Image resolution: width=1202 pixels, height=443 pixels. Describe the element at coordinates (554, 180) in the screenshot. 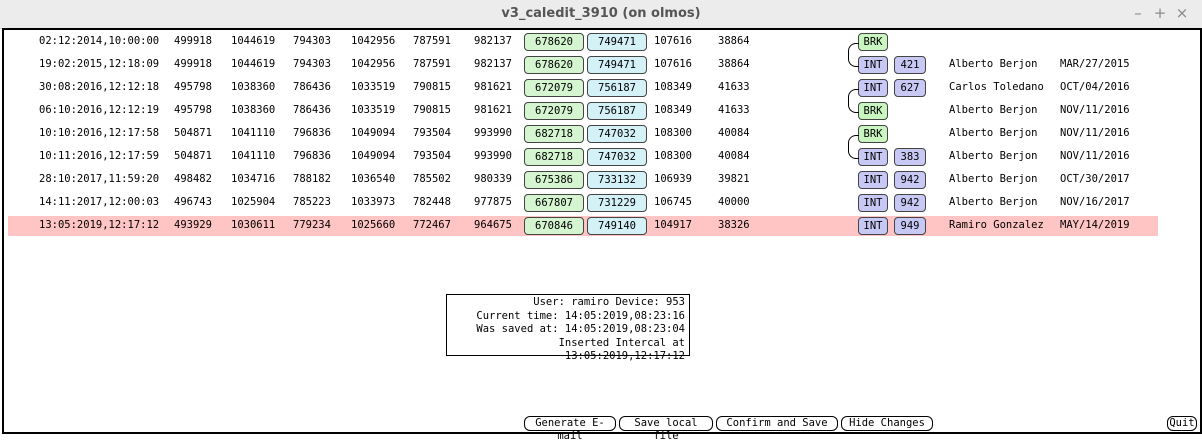

I see `green-value-box: 675386` at that location.